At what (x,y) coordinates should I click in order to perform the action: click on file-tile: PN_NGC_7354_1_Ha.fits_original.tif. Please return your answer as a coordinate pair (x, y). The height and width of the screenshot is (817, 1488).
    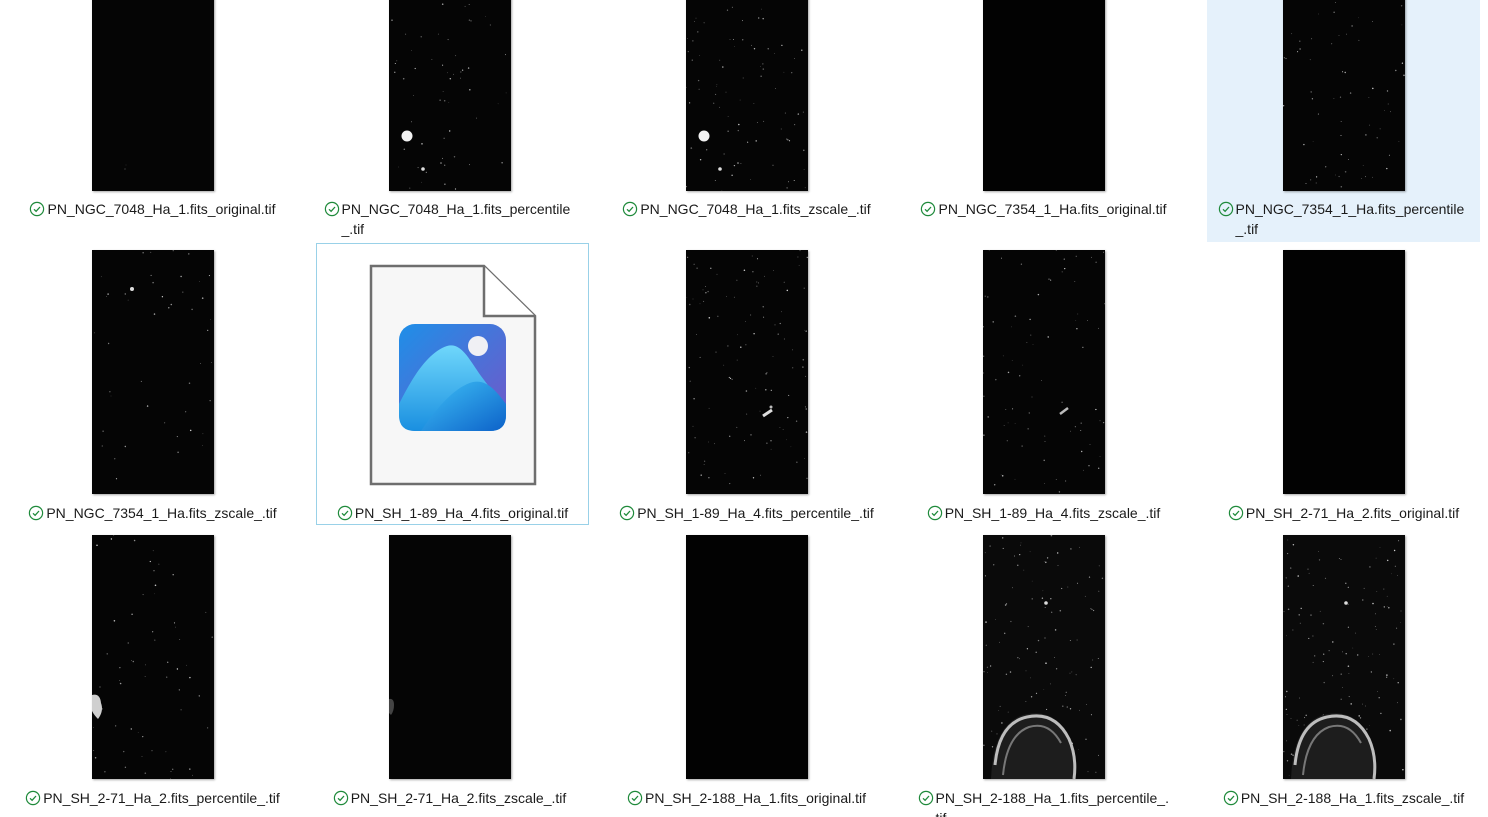
    Looking at the image, I should click on (1043, 121).